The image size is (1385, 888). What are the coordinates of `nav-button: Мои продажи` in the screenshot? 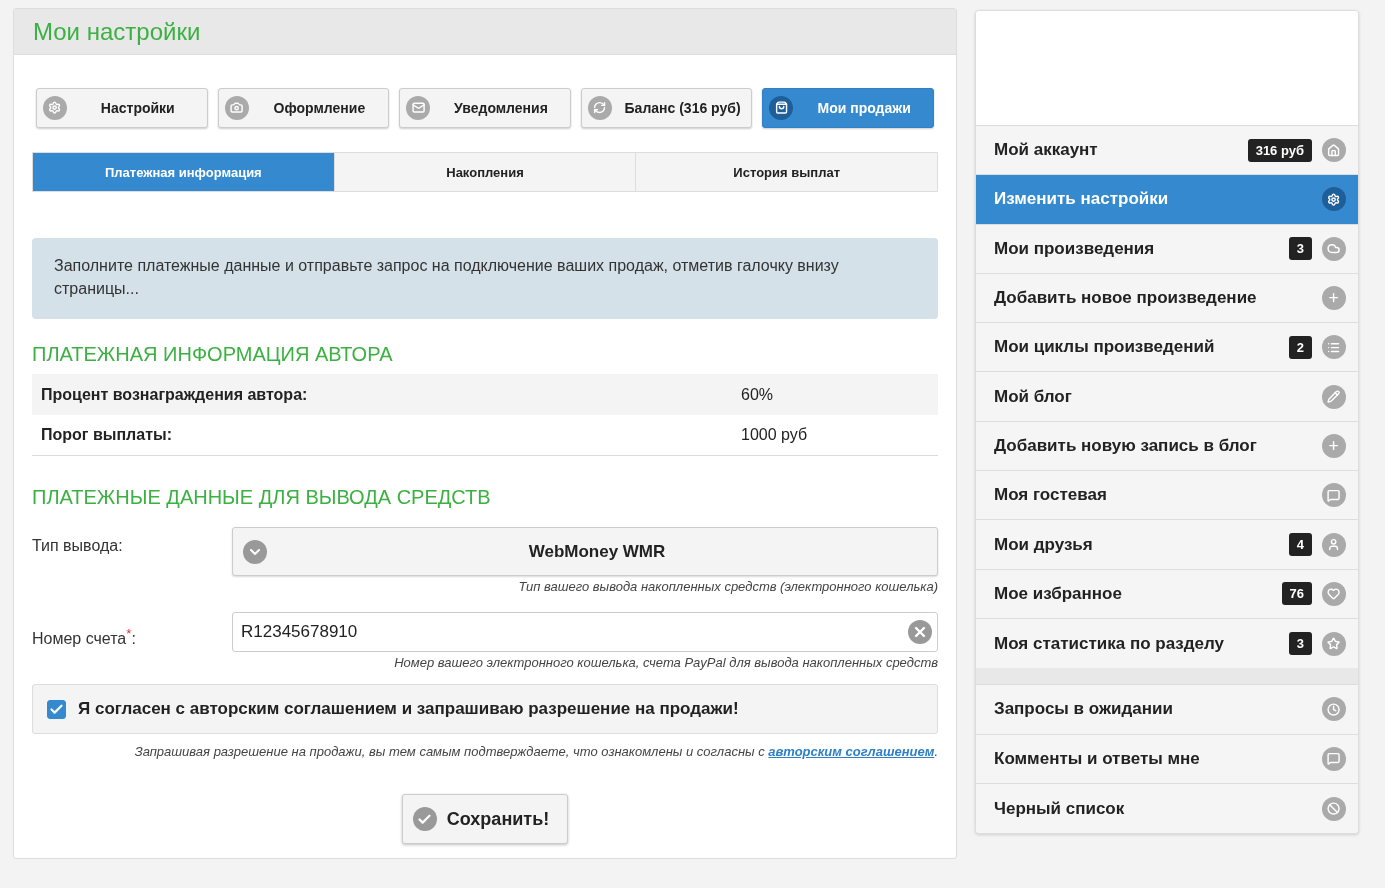 It's located at (848, 108).